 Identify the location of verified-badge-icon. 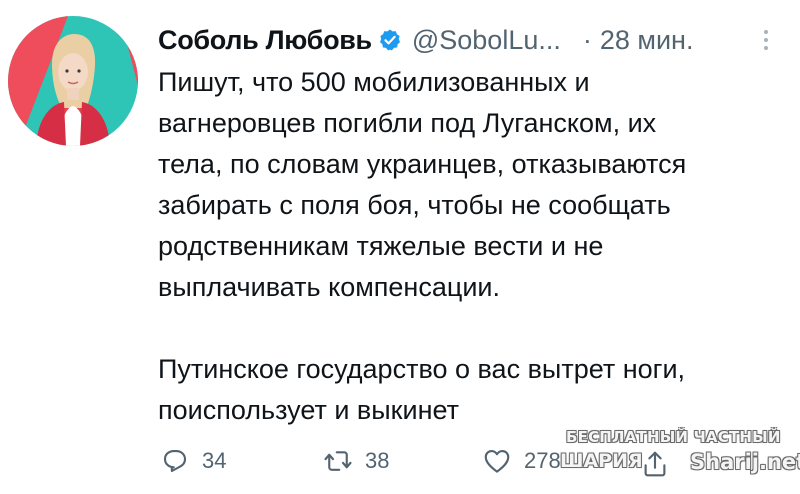
(390, 40).